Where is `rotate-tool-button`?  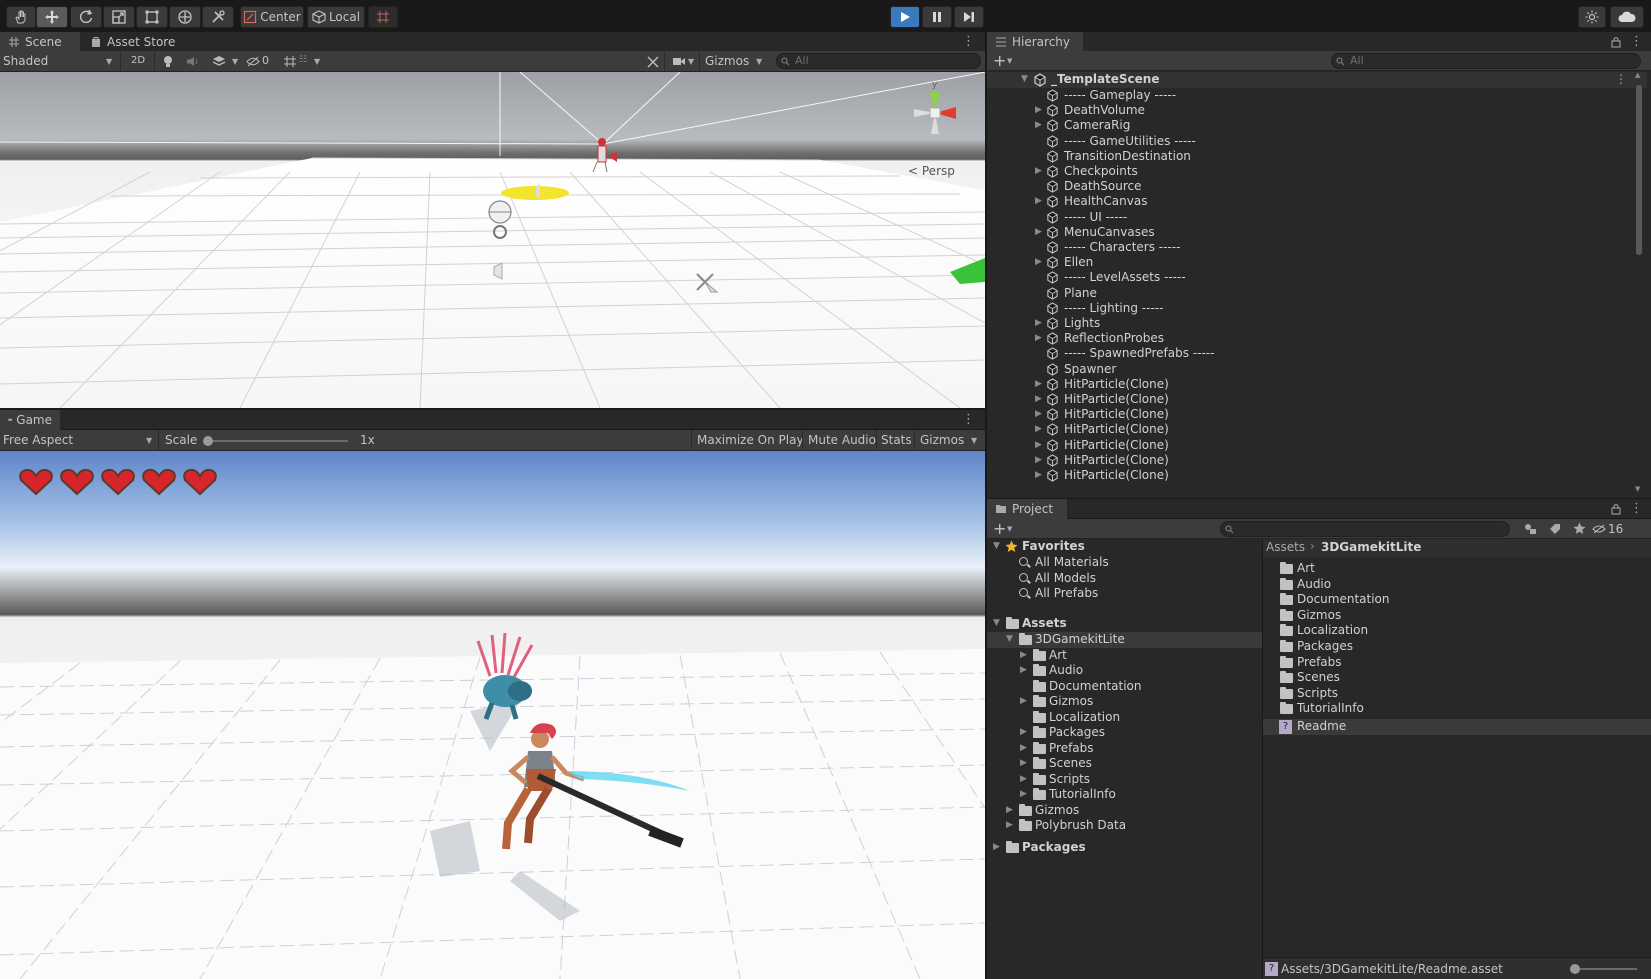
rotate-tool-button is located at coordinates (86, 17).